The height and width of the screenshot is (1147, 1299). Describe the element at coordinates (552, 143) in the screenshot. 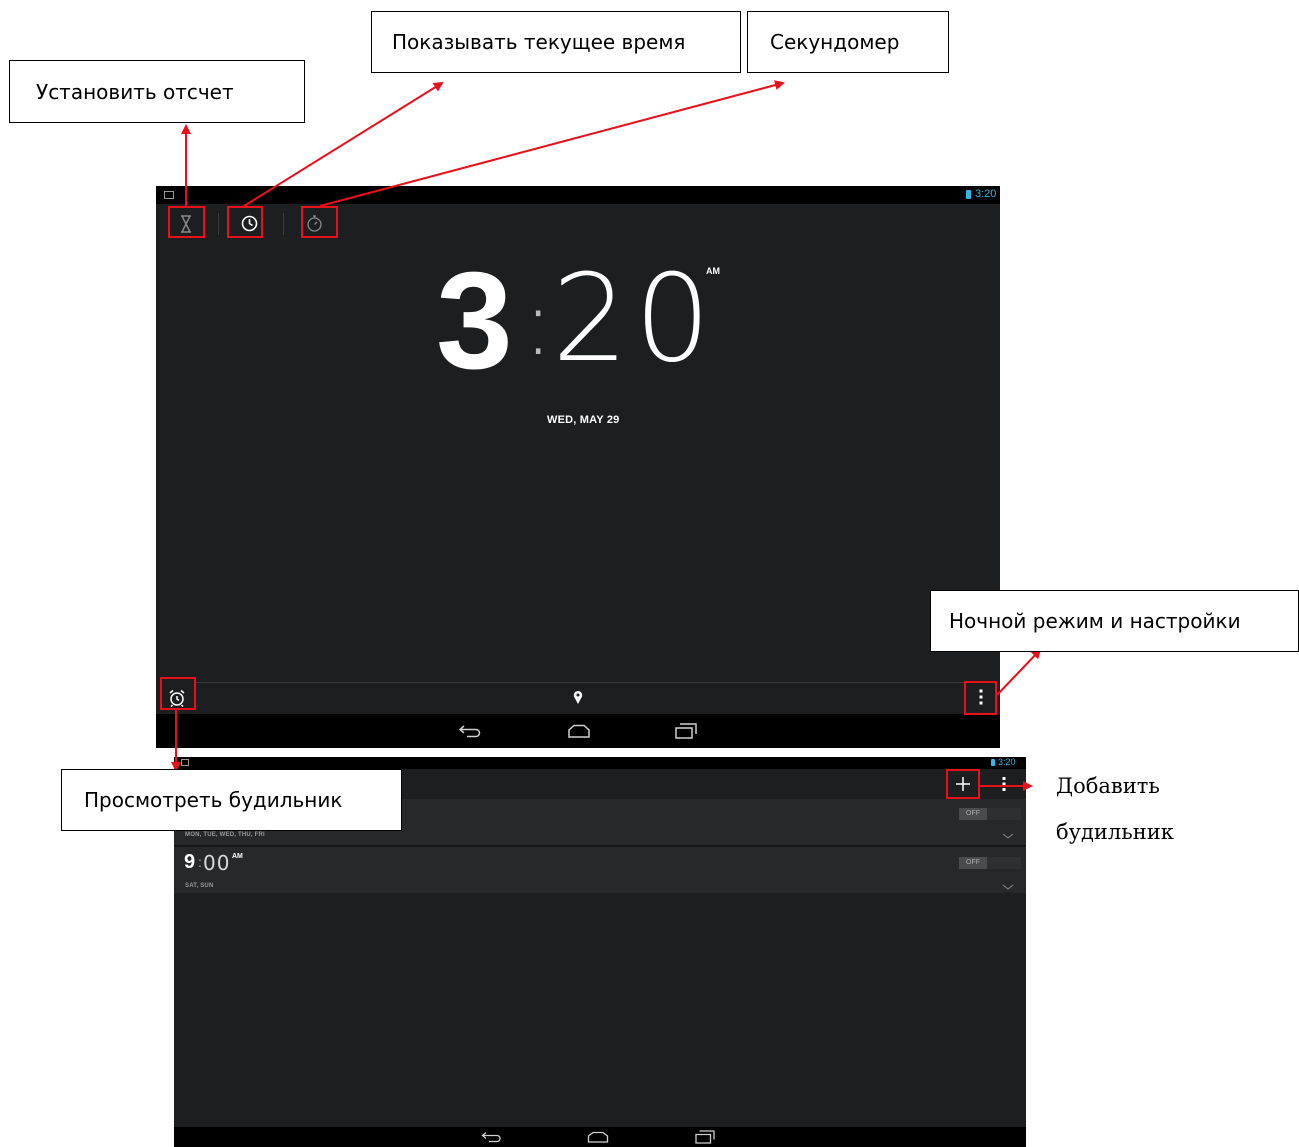

I see `arrow-to-stopwatch` at that location.